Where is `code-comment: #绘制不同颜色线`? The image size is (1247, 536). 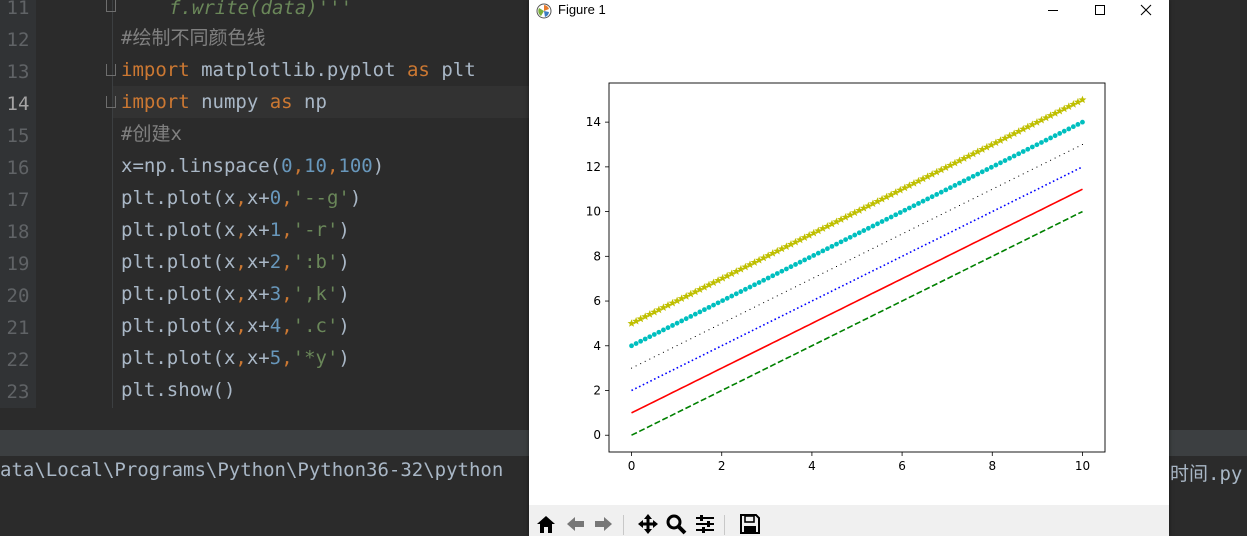 code-comment: #绘制不同颜色线 is located at coordinates (193, 38).